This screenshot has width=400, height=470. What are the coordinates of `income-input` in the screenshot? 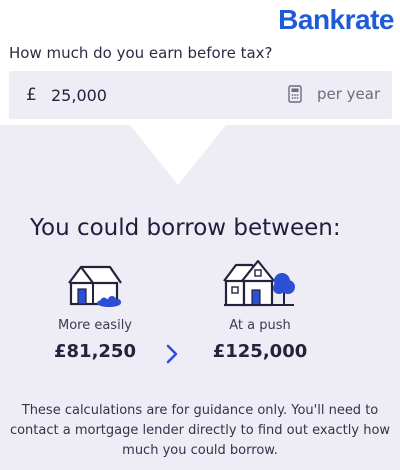 It's located at (151, 95).